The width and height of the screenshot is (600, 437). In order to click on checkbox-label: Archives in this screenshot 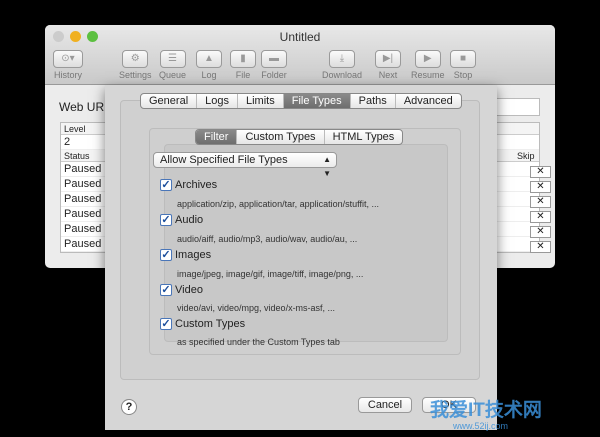, I will do `click(196, 185)`.